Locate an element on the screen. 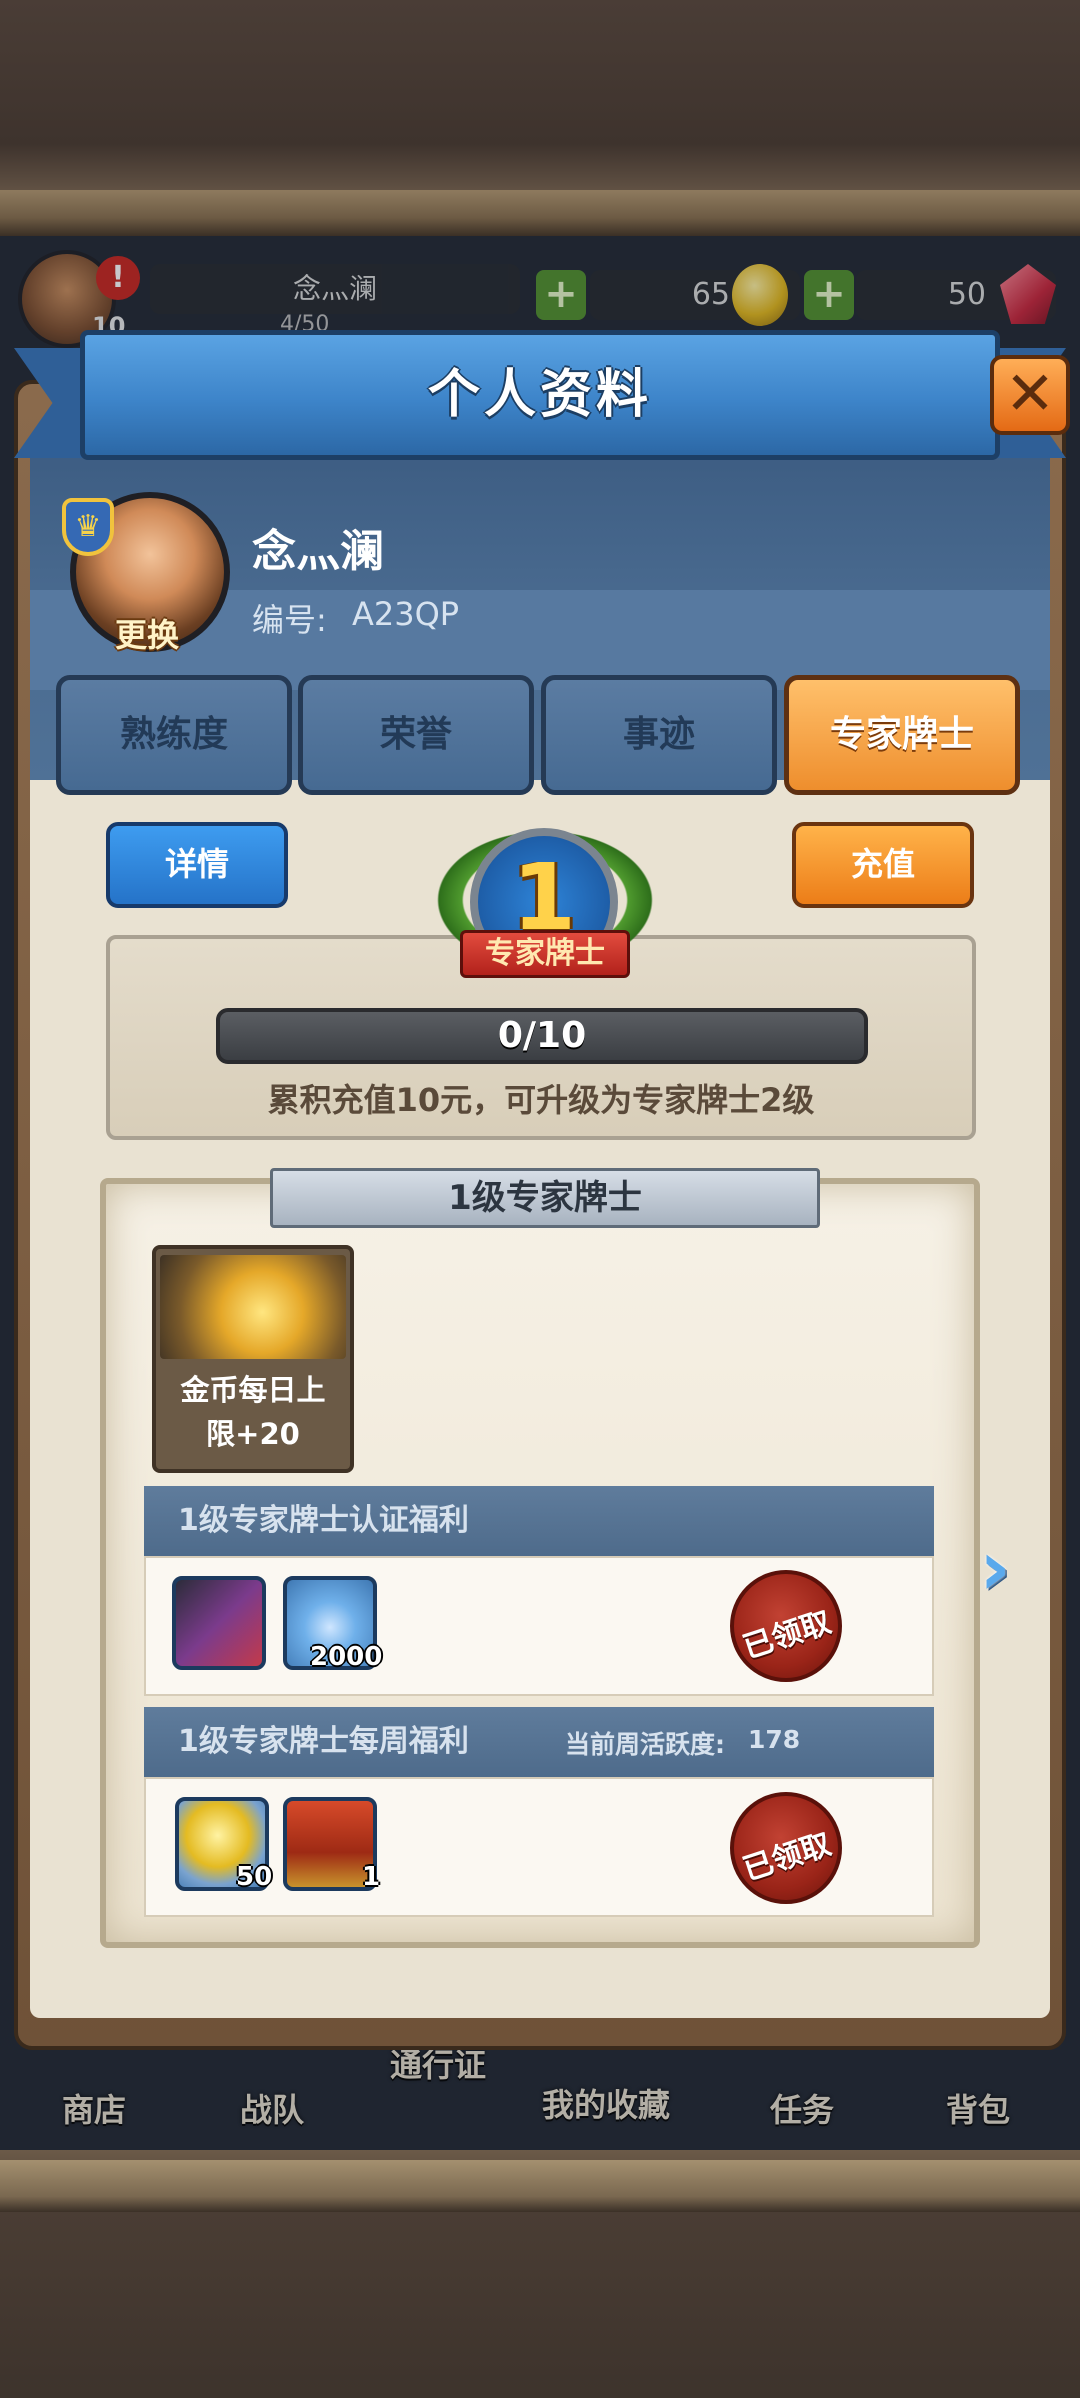 Image resolution: width=1080 pixels, height=2398 pixels. hero-avatar-icon is located at coordinates (219, 1623).